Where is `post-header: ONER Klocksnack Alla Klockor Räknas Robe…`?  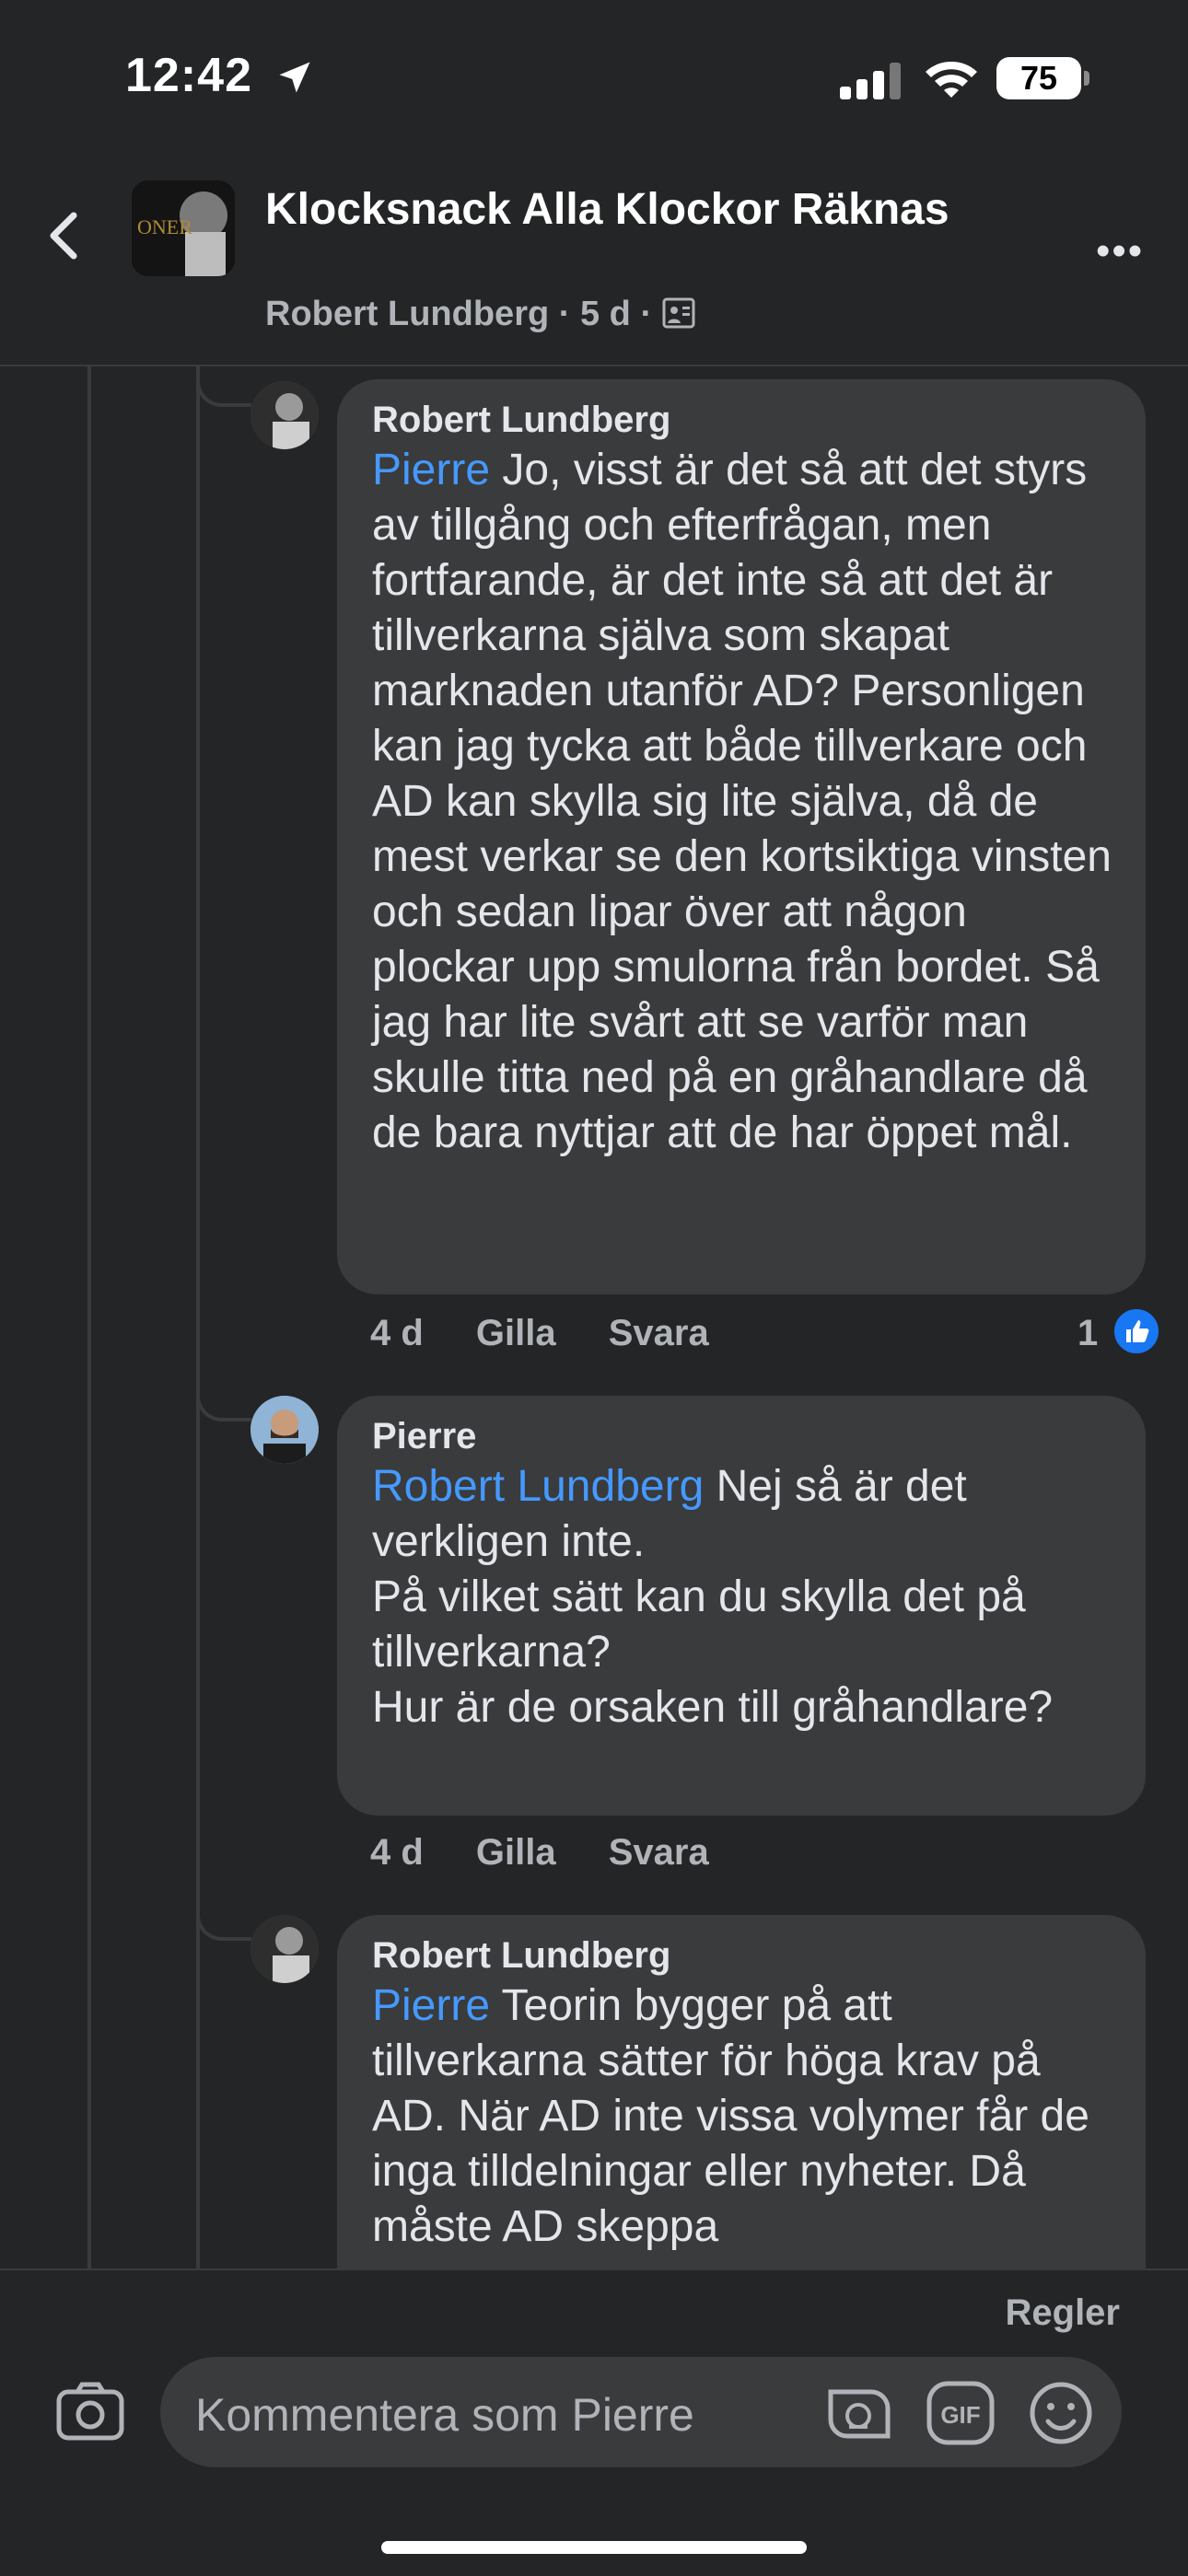
post-header: ONER Klocksnack Alla Klockor Räknas Robe… is located at coordinates (594, 261).